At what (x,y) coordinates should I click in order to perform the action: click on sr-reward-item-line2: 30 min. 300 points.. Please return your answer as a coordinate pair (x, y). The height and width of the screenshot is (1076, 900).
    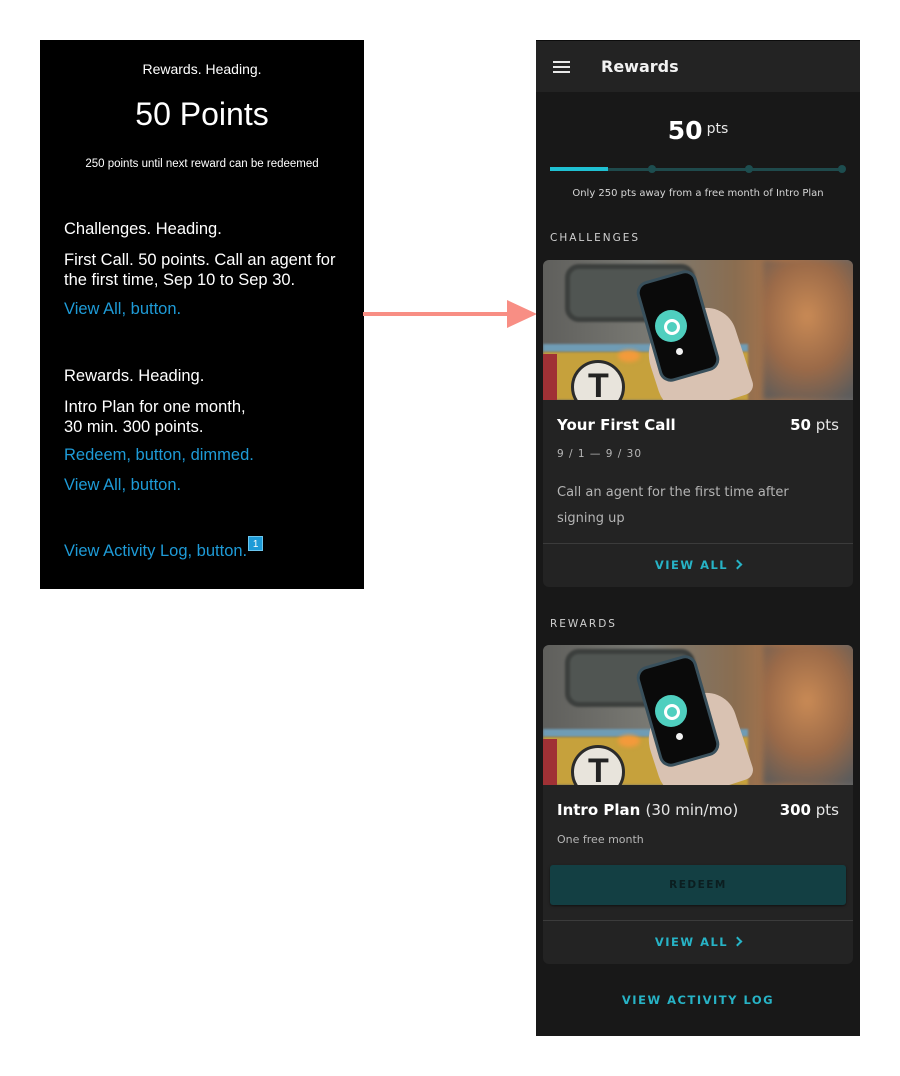
    Looking at the image, I should click on (134, 427).